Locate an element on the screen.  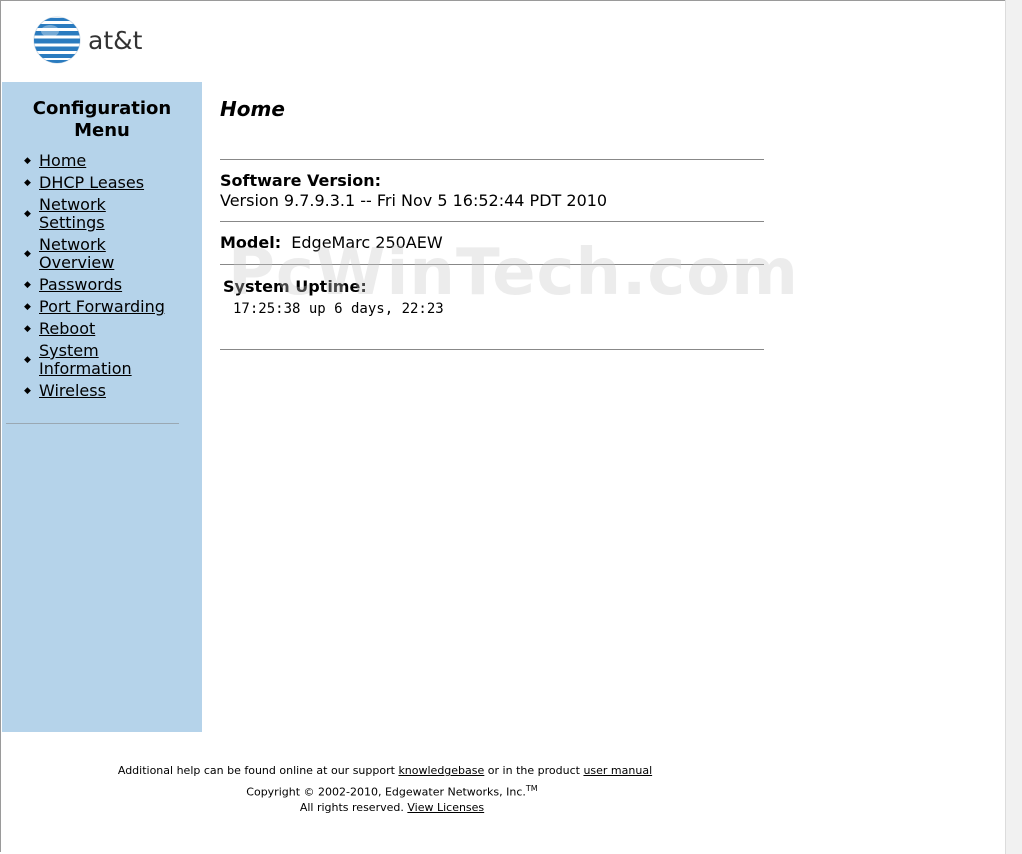
menu-item-network-overview: ◆ Network Overview is located at coordinates (102, 254).